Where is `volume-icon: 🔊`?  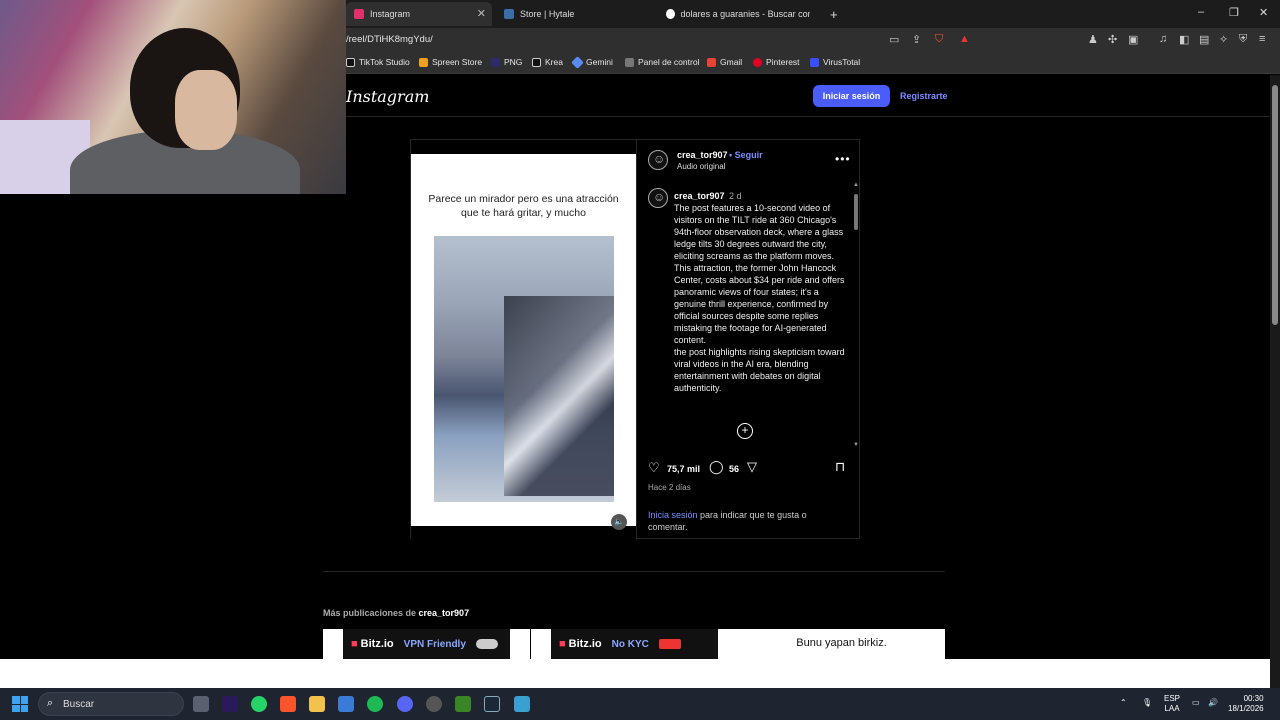
volume-icon: 🔊 is located at coordinates (1213, 703).